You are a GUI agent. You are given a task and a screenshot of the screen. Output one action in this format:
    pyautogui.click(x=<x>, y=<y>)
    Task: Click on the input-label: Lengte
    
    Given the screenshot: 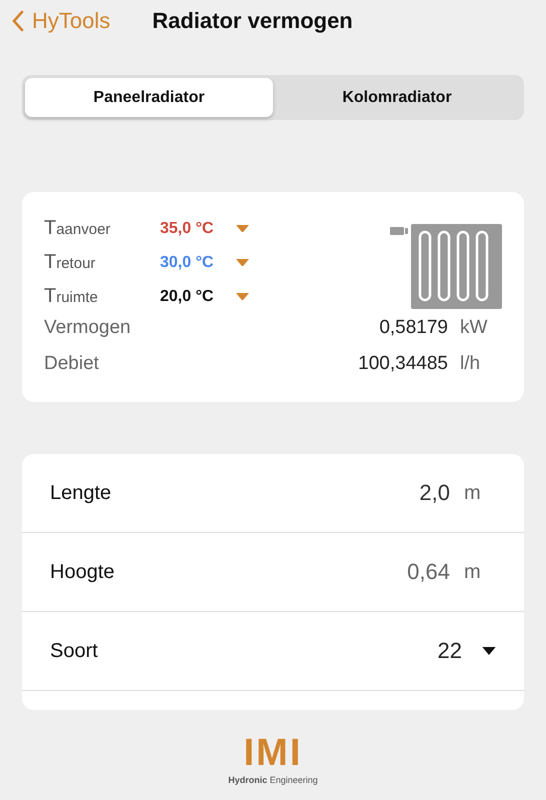 What is the action you would take?
    pyautogui.click(x=81, y=493)
    